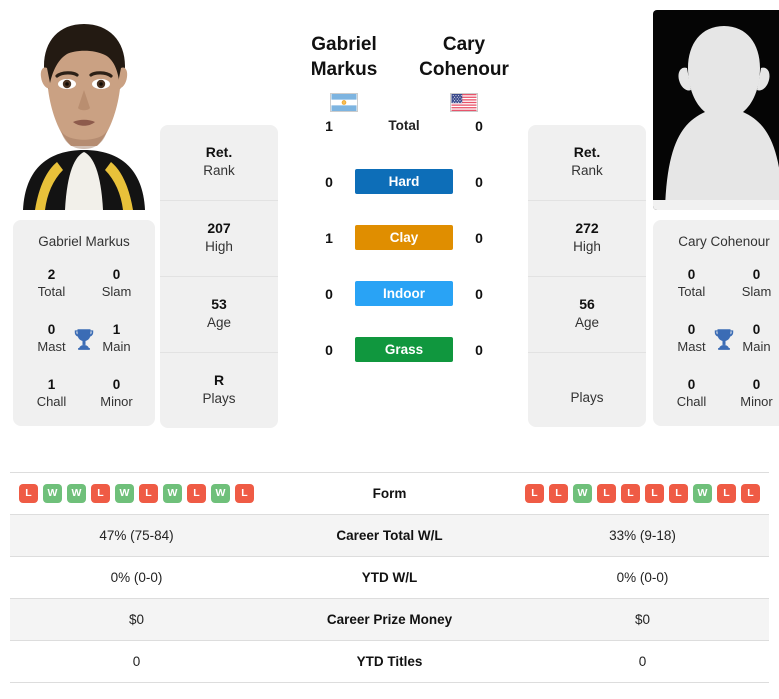 The width and height of the screenshot is (779, 699). What do you see at coordinates (479, 349) in the screenshot?
I see `h2h-right-score-grass: 0` at bounding box center [479, 349].